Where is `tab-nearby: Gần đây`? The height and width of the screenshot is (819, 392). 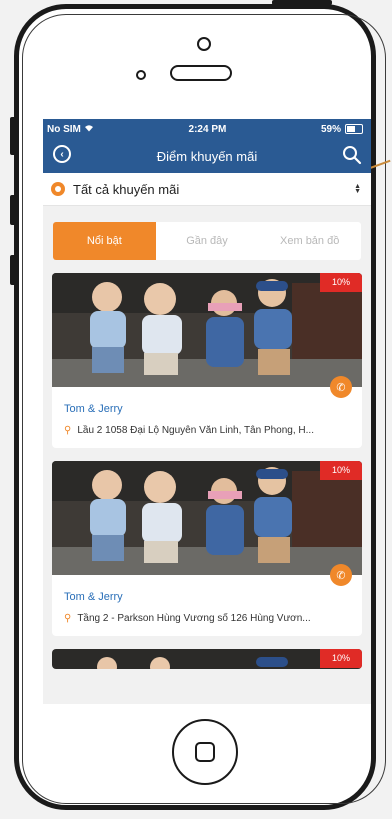 tab-nearby: Gần đây is located at coordinates (207, 241).